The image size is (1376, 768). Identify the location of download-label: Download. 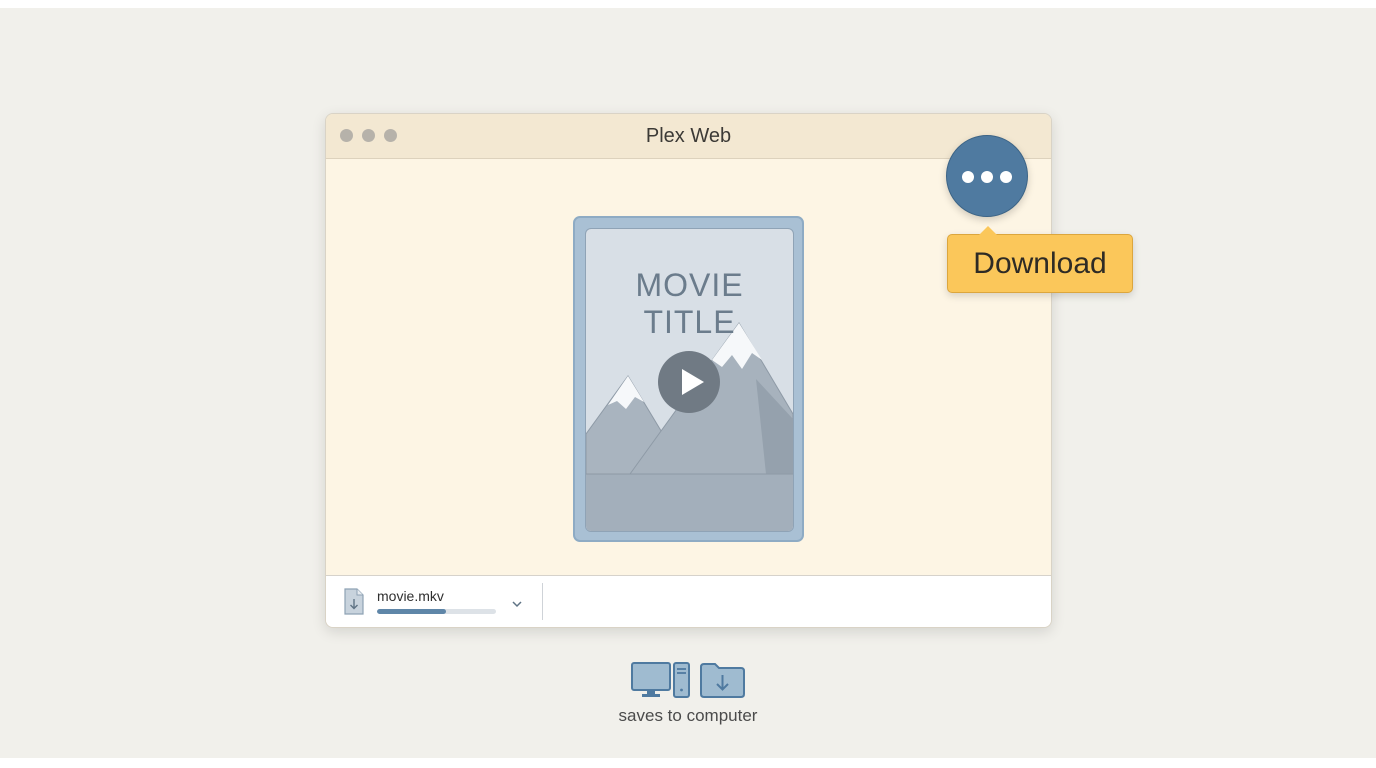
(1040, 263).